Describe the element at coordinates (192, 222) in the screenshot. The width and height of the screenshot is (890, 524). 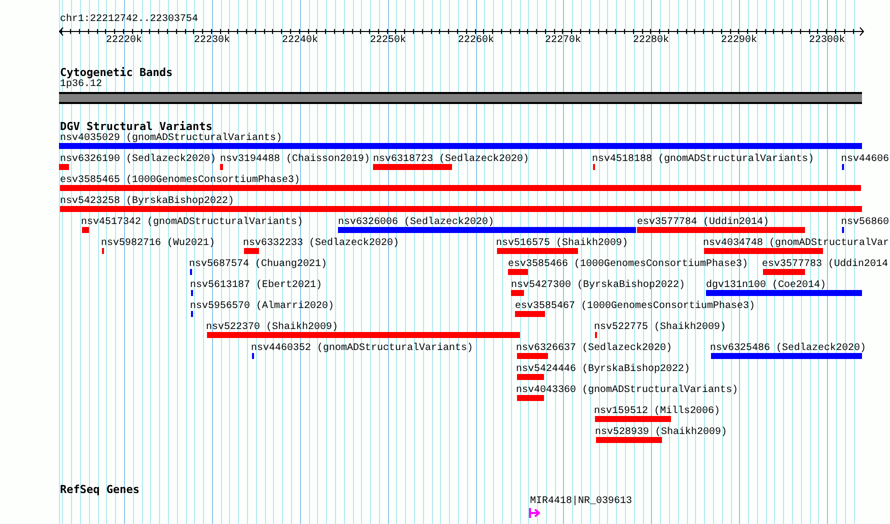
I see `variant-label: nsv4517342 (gnomADStructuralVariants)` at that location.